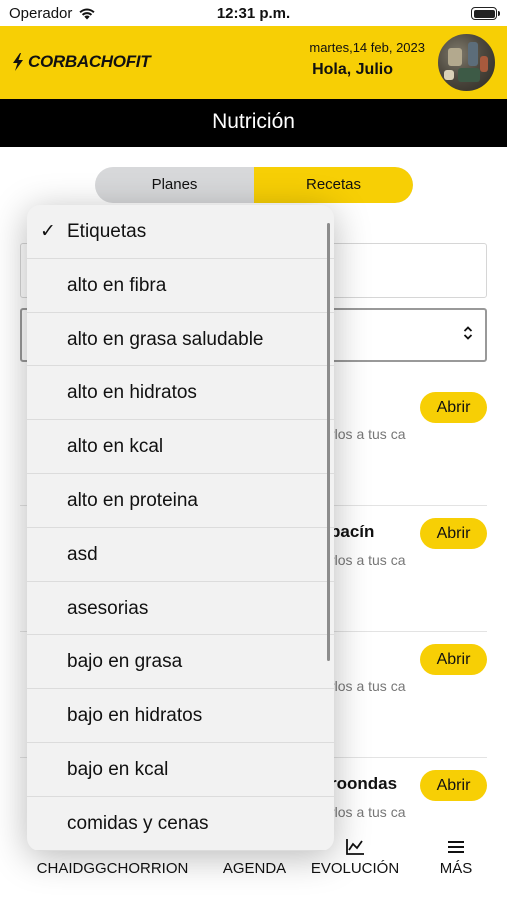  Describe the element at coordinates (456, 849) in the screenshot. I see `menu-icon` at that location.